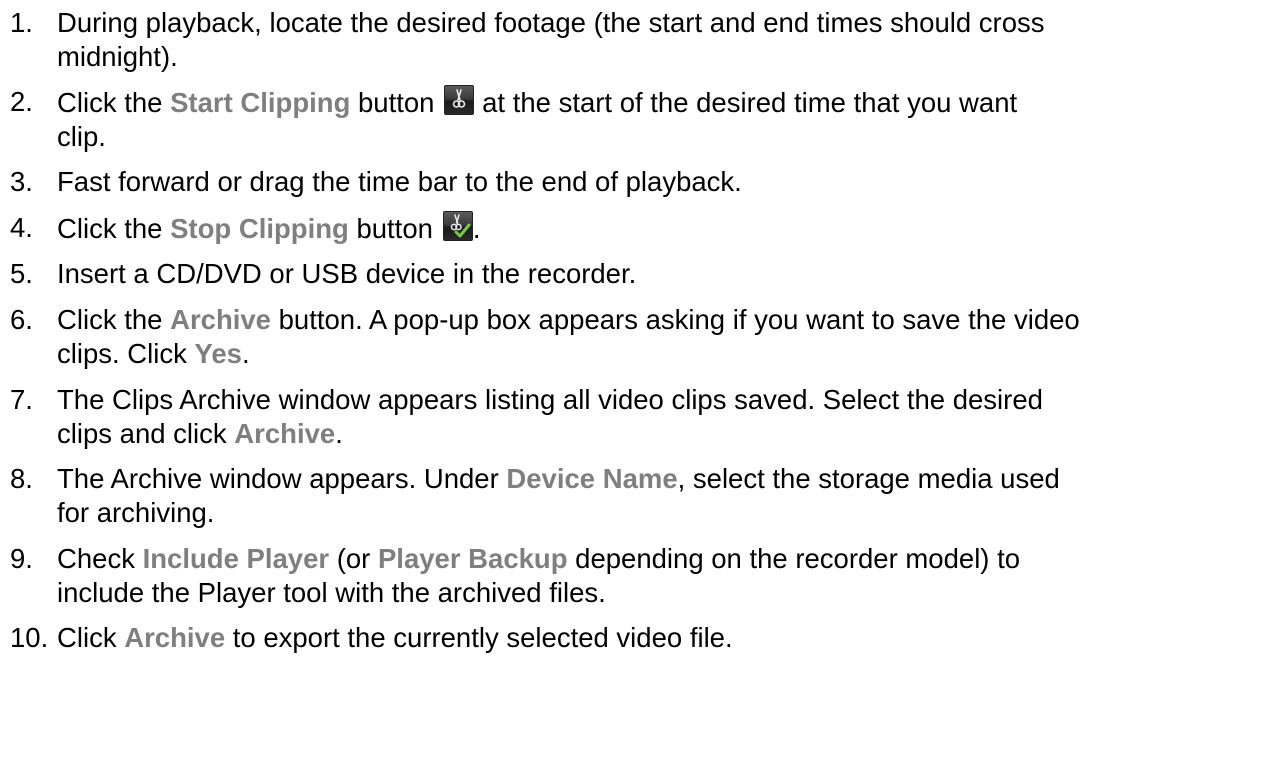 This screenshot has width=1263, height=780. I want to click on ui-label-include-player: Include Player, so click(236, 558).